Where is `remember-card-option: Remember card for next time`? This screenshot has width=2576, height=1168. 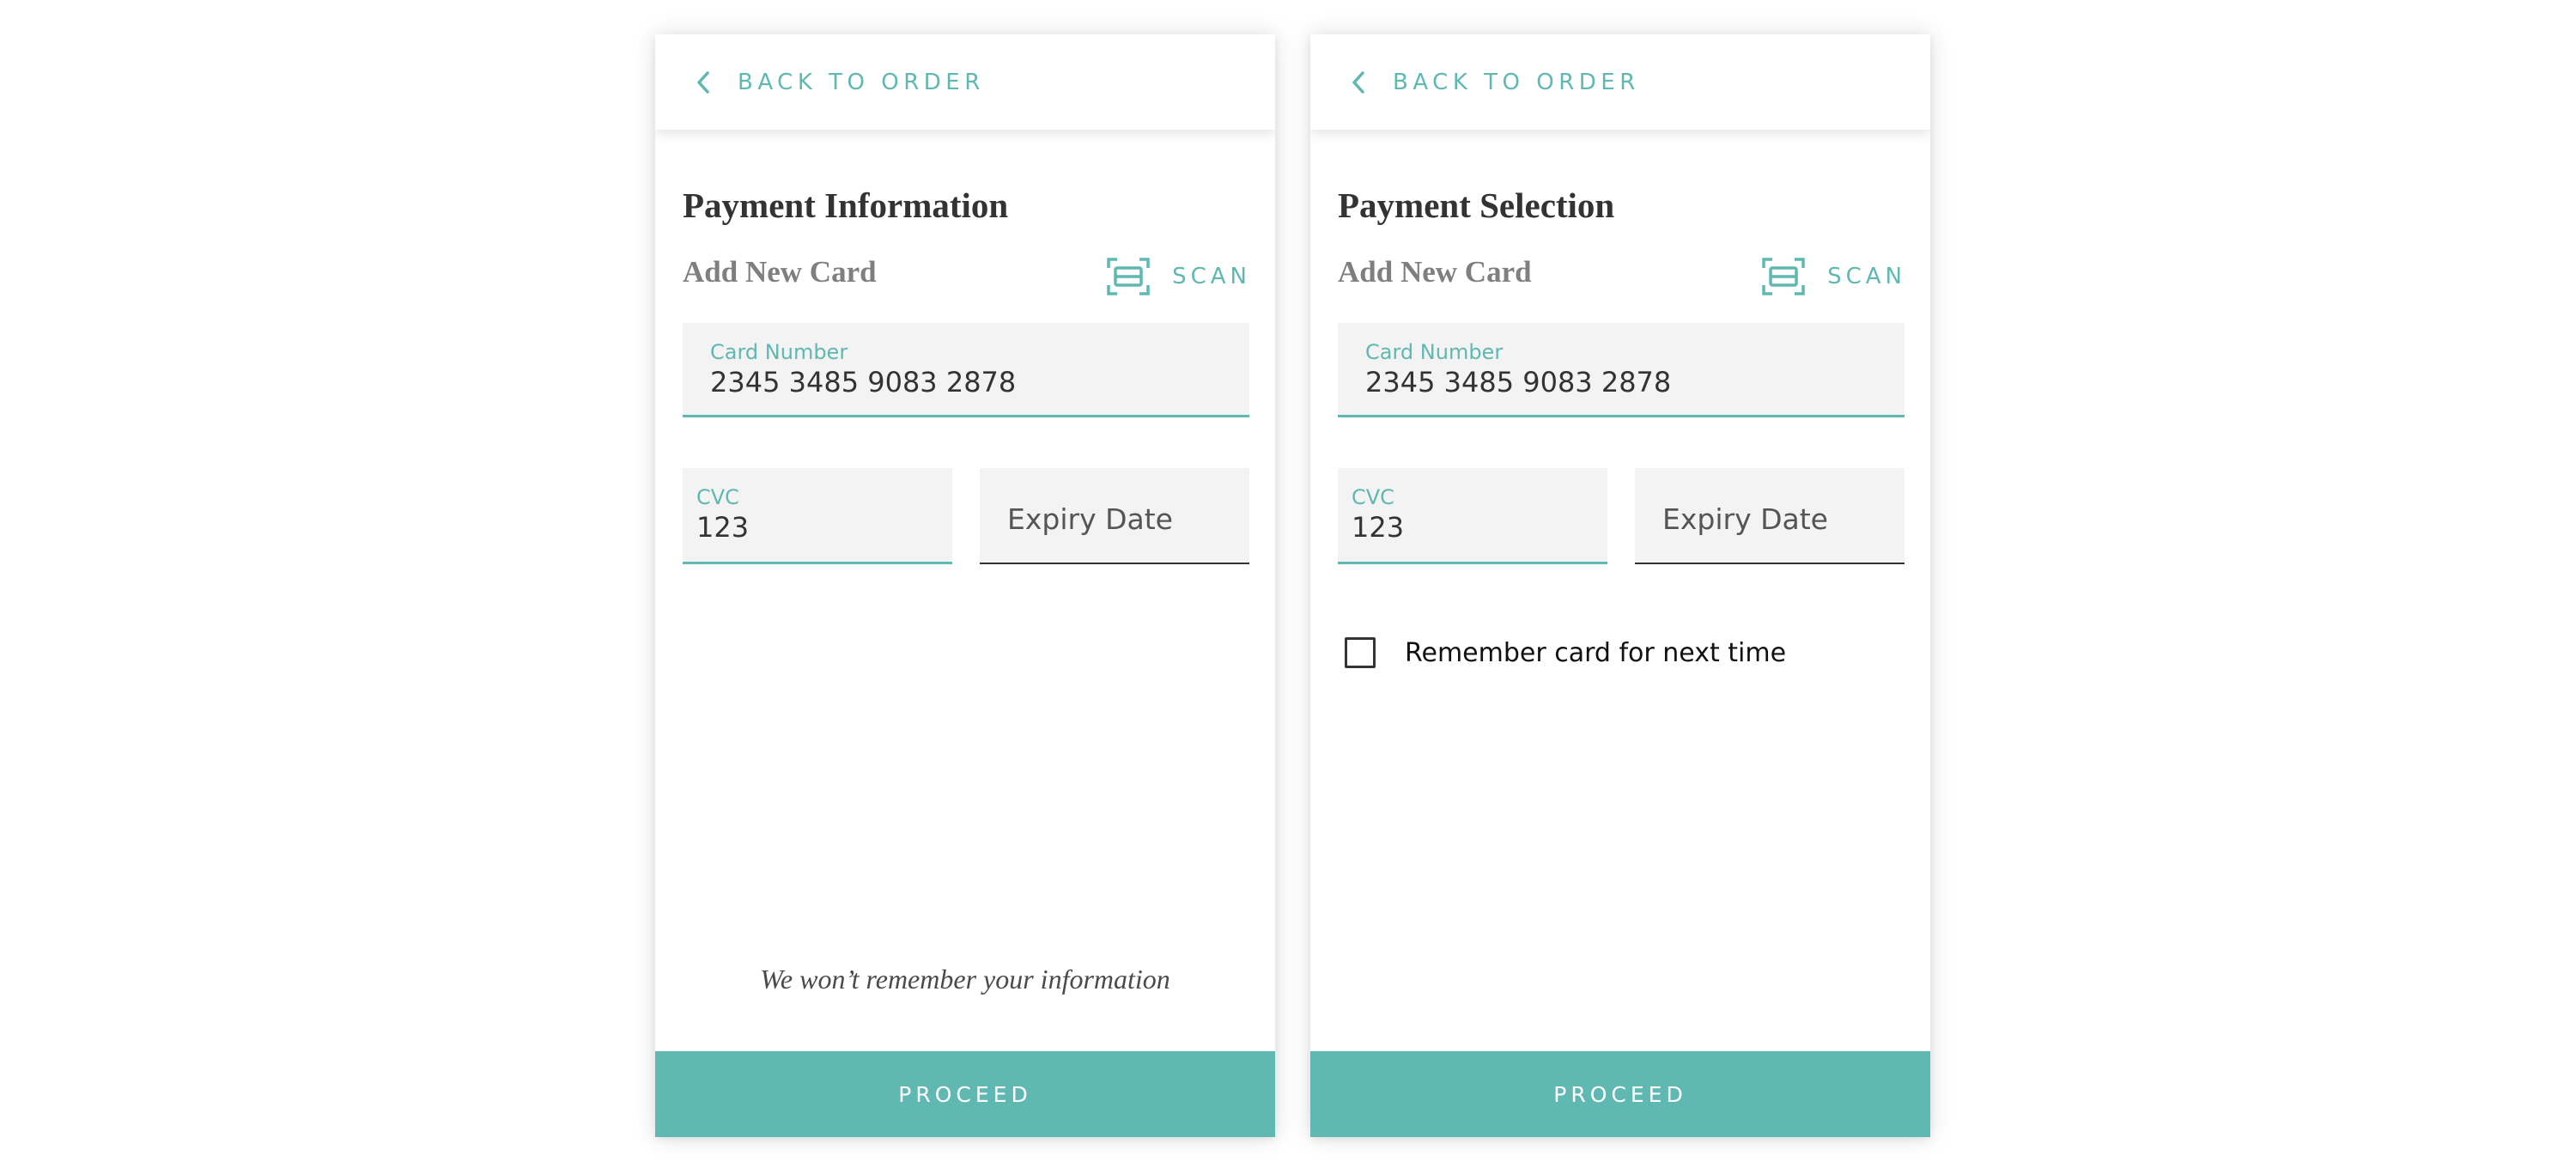
remember-card-option: Remember card for next time is located at coordinates (1565, 652).